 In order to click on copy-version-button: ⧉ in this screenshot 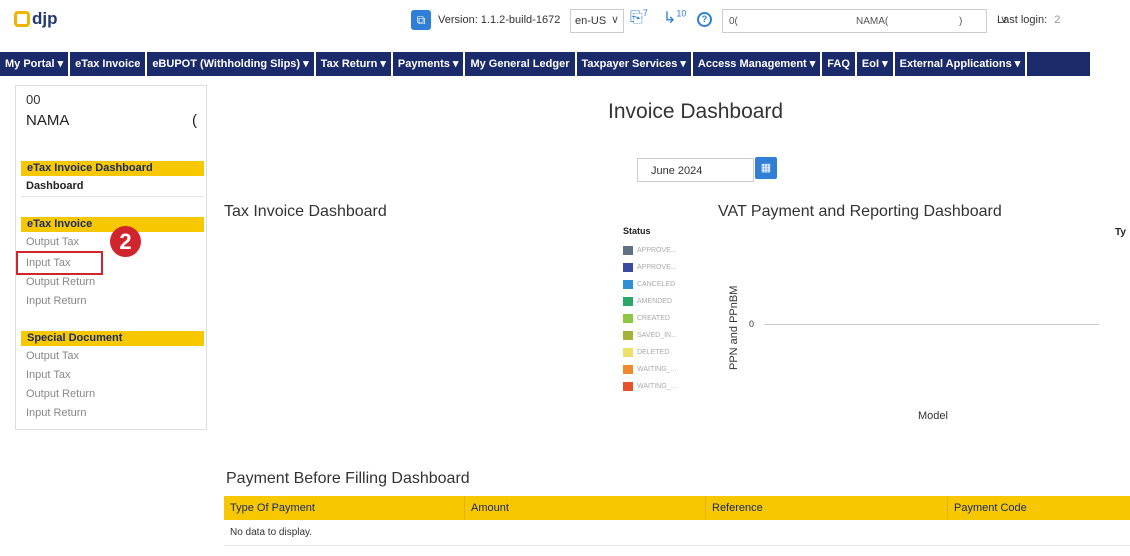, I will do `click(421, 20)`.